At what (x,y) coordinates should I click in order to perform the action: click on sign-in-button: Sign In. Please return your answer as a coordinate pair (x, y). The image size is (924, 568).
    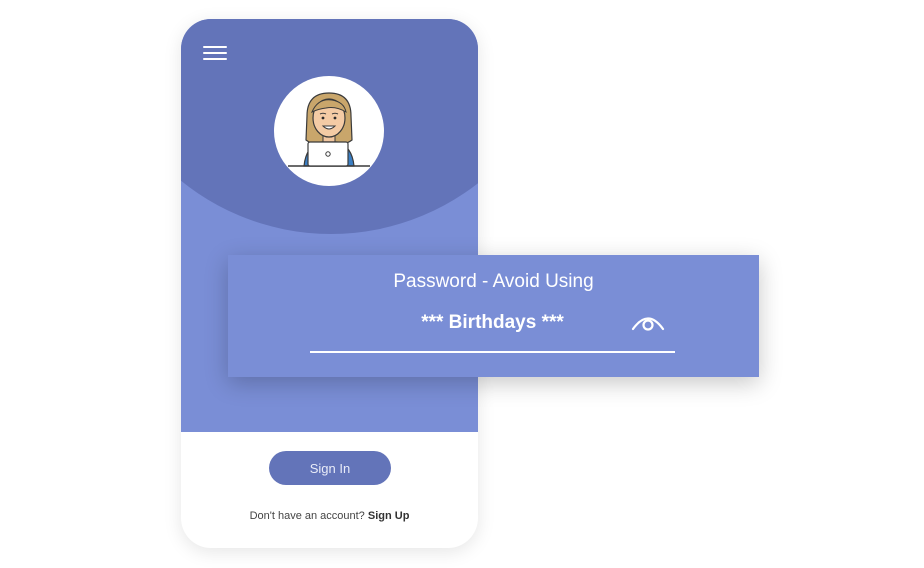
    Looking at the image, I should click on (330, 468).